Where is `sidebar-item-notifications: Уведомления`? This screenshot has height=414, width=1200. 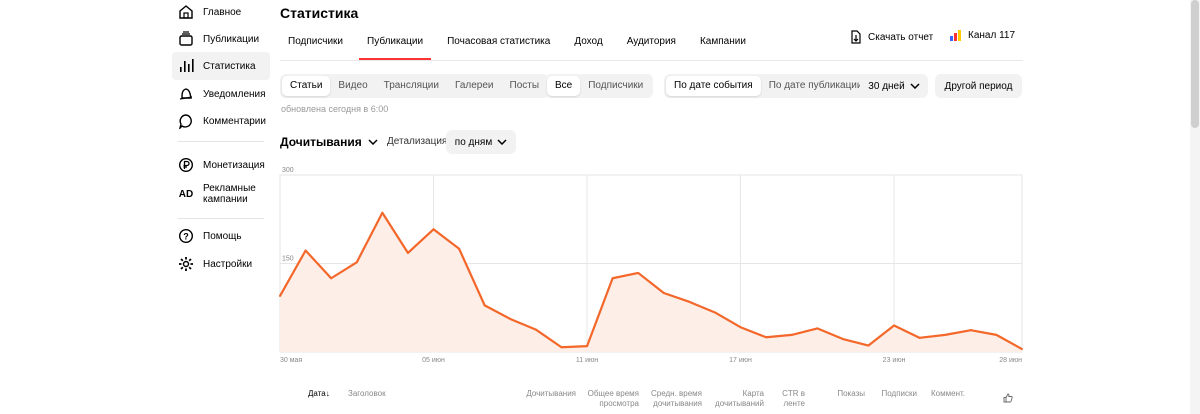
sidebar-item-notifications: Уведомления is located at coordinates (221, 94).